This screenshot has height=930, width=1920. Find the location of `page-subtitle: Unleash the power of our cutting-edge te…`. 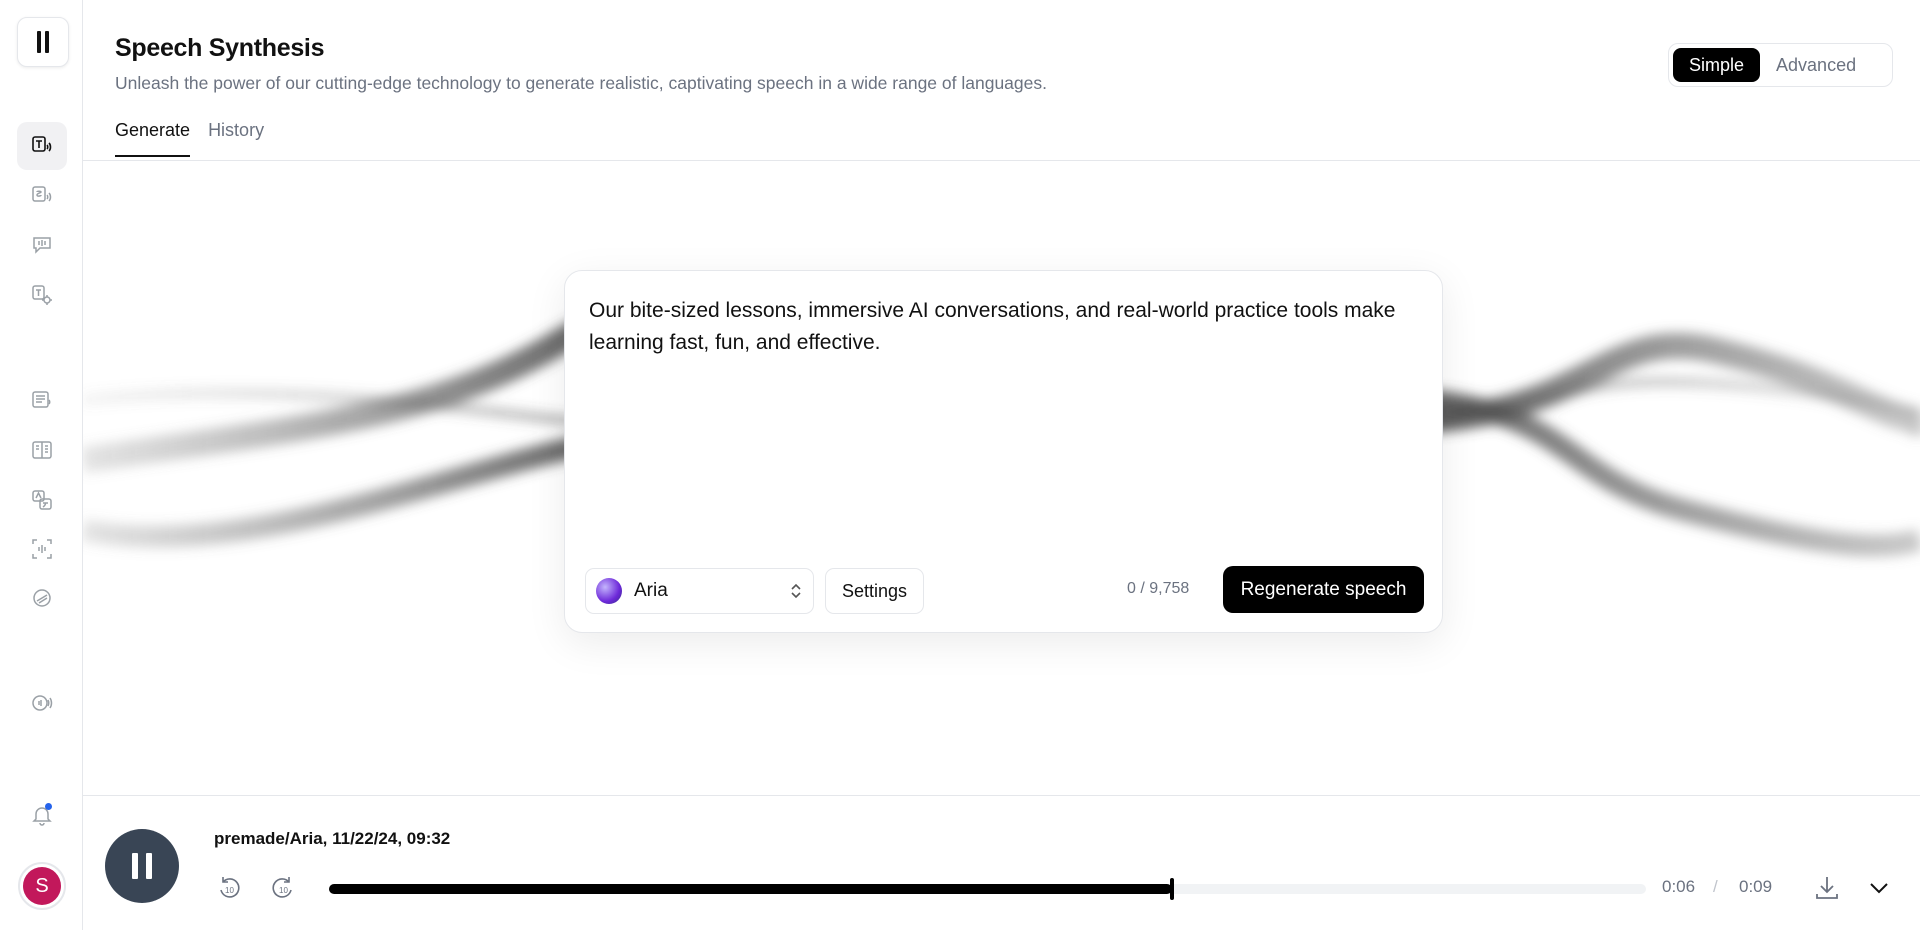

page-subtitle: Unleash the power of our cutting-edge te… is located at coordinates (581, 83).